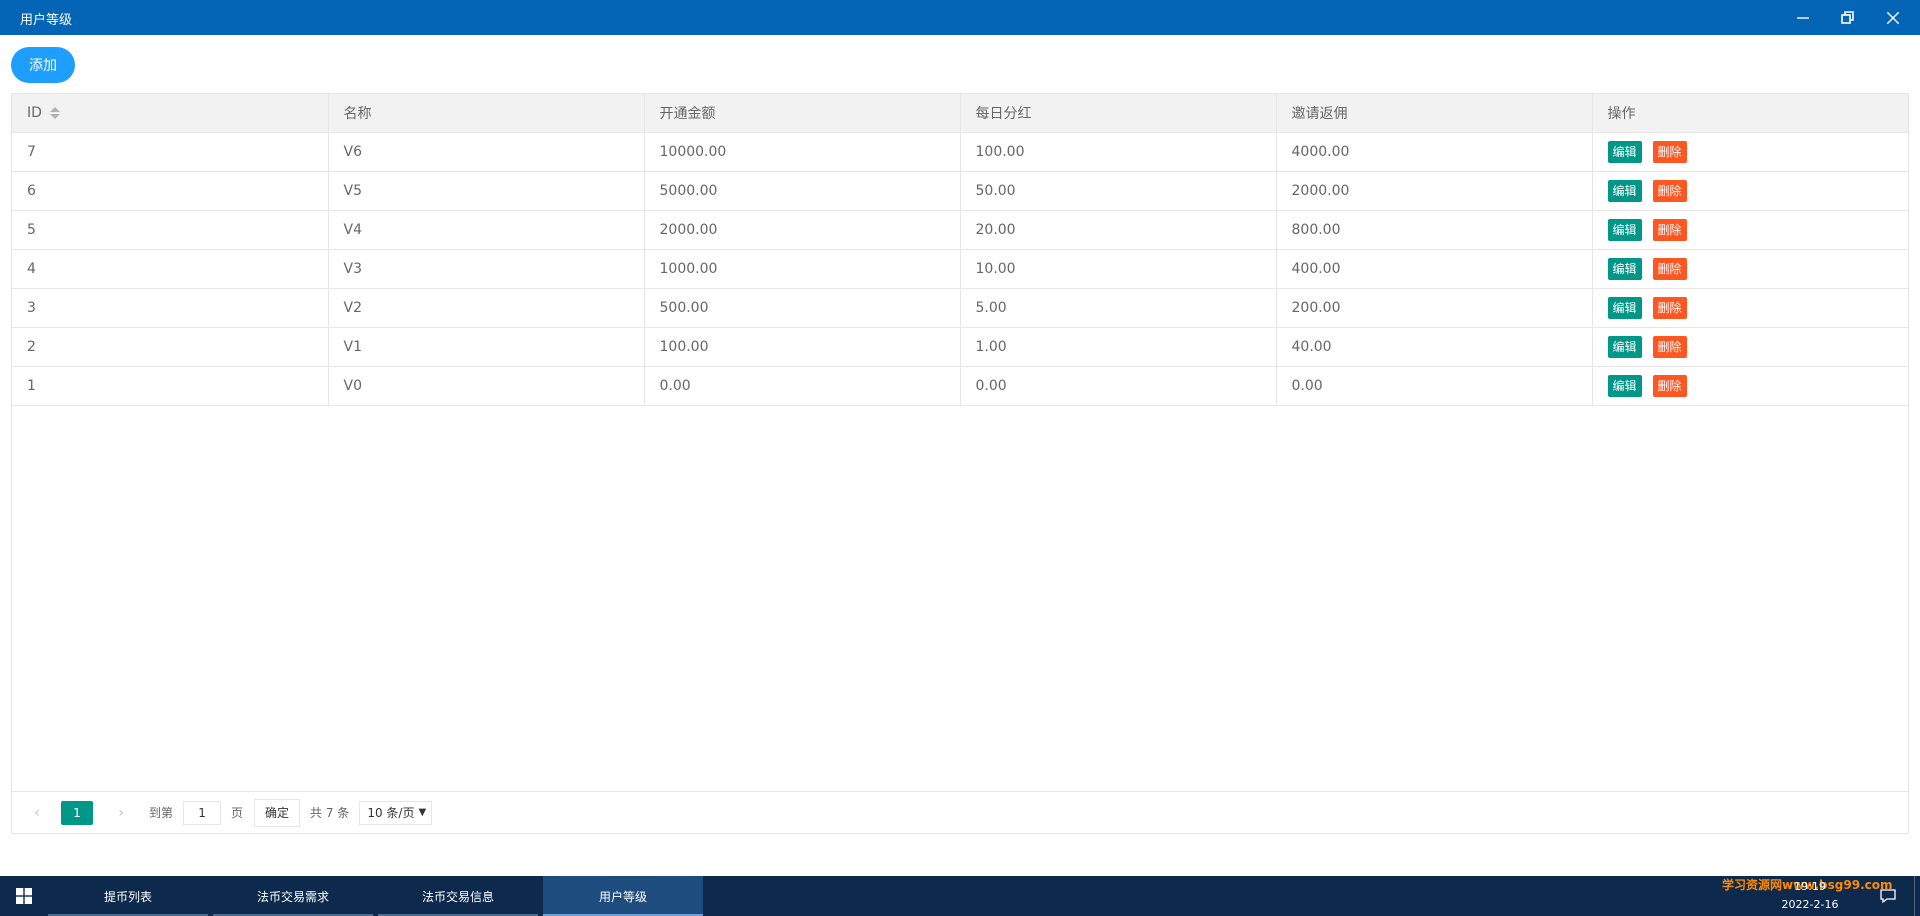 The image size is (1920, 916). Describe the element at coordinates (46, 20) in the screenshot. I see `window-title: 用户等级` at that location.